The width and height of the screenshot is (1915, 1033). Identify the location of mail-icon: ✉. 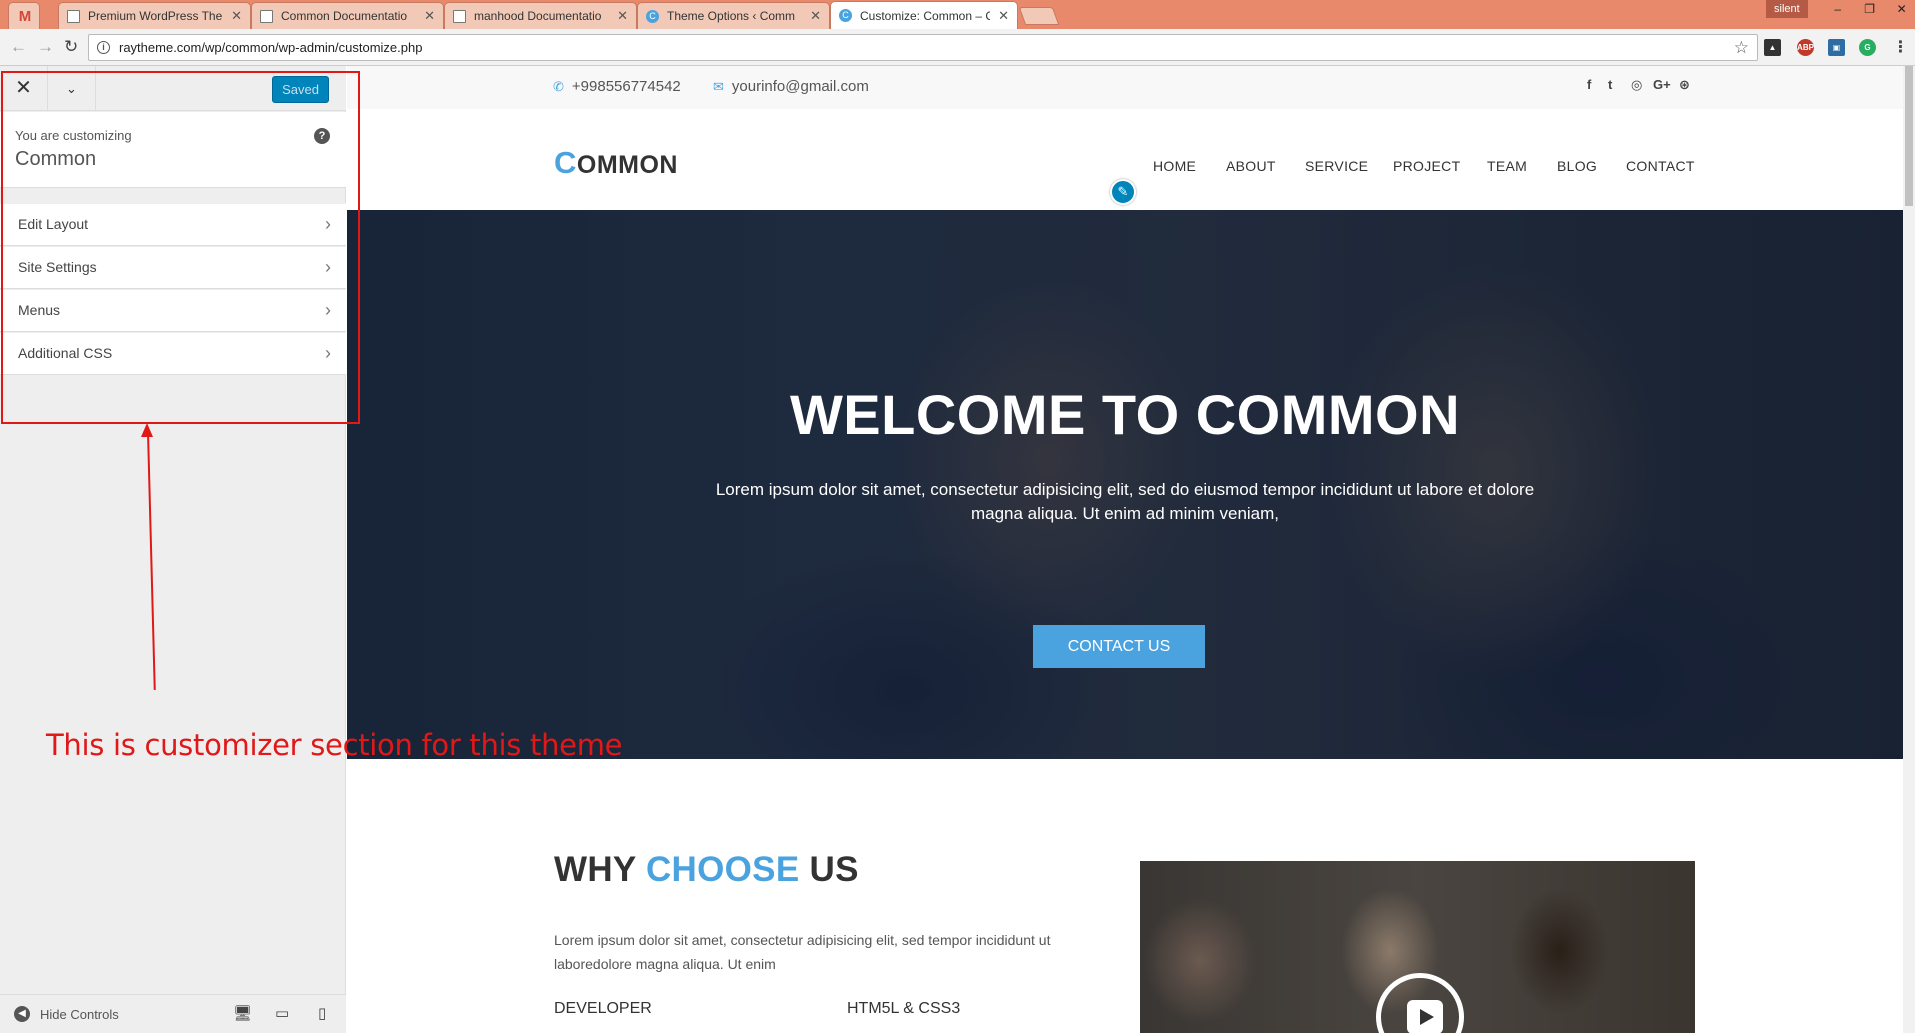
(718, 86).